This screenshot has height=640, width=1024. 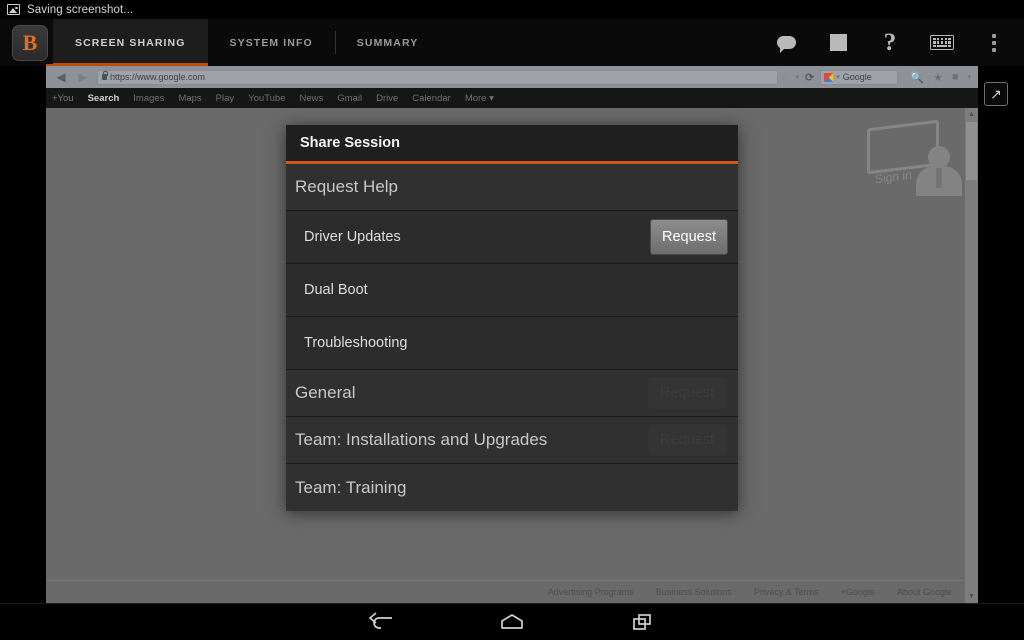 I want to click on sign-in-watermark-text: Sign in, so click(x=893, y=177).